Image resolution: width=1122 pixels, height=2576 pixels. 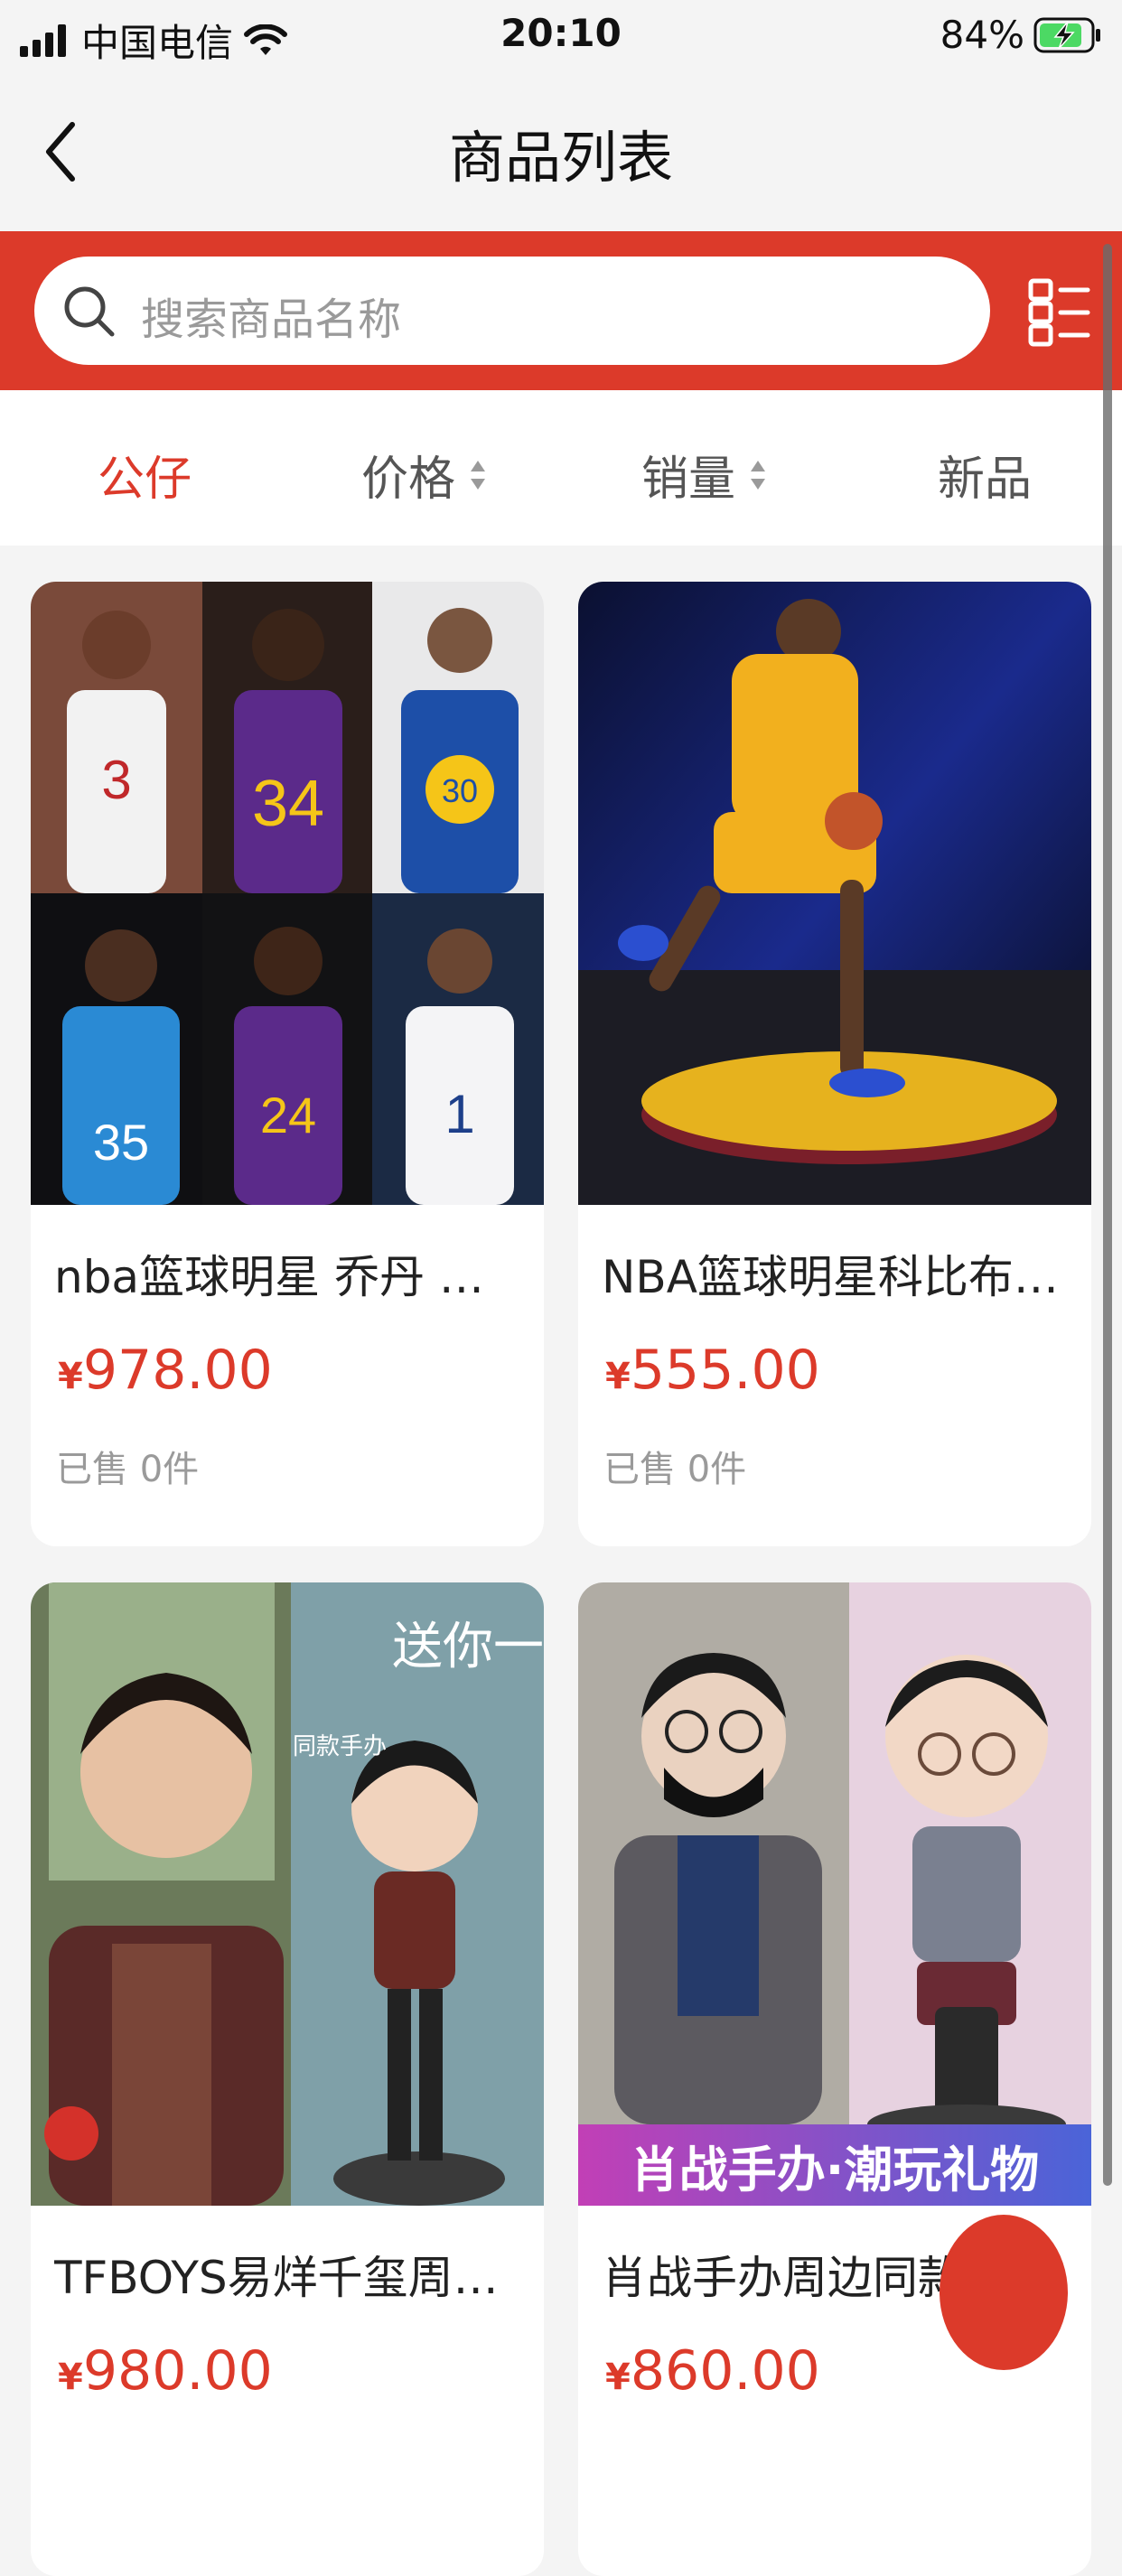 What do you see at coordinates (561, 38) in the screenshot?
I see `status-bar: 中国电信 20:10 84%` at bounding box center [561, 38].